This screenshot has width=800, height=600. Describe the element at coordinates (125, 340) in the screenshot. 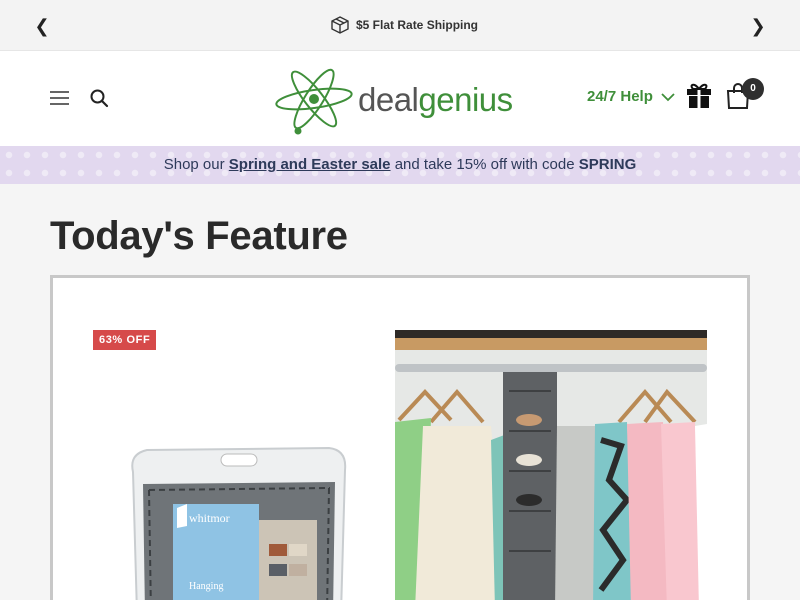

I see `discount-badge: 63% OFF` at that location.